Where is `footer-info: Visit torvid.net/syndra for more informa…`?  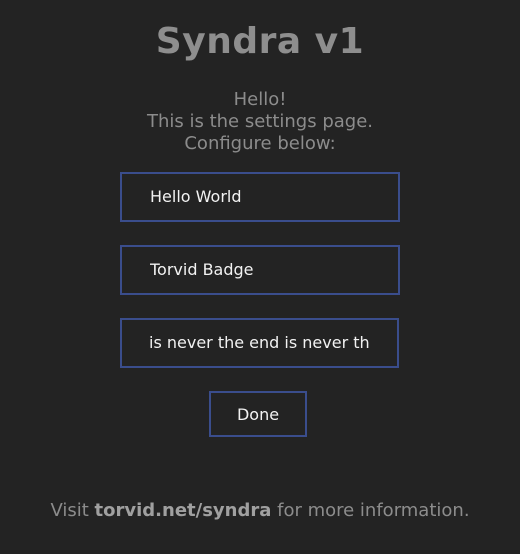
footer-info: Visit torvid.net/syndra for more informa… is located at coordinates (260, 511).